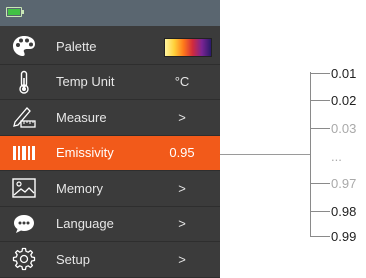 Image resolution: width=366 pixels, height=278 pixels. What do you see at coordinates (24, 188) in the screenshot?
I see `image-icon` at bounding box center [24, 188].